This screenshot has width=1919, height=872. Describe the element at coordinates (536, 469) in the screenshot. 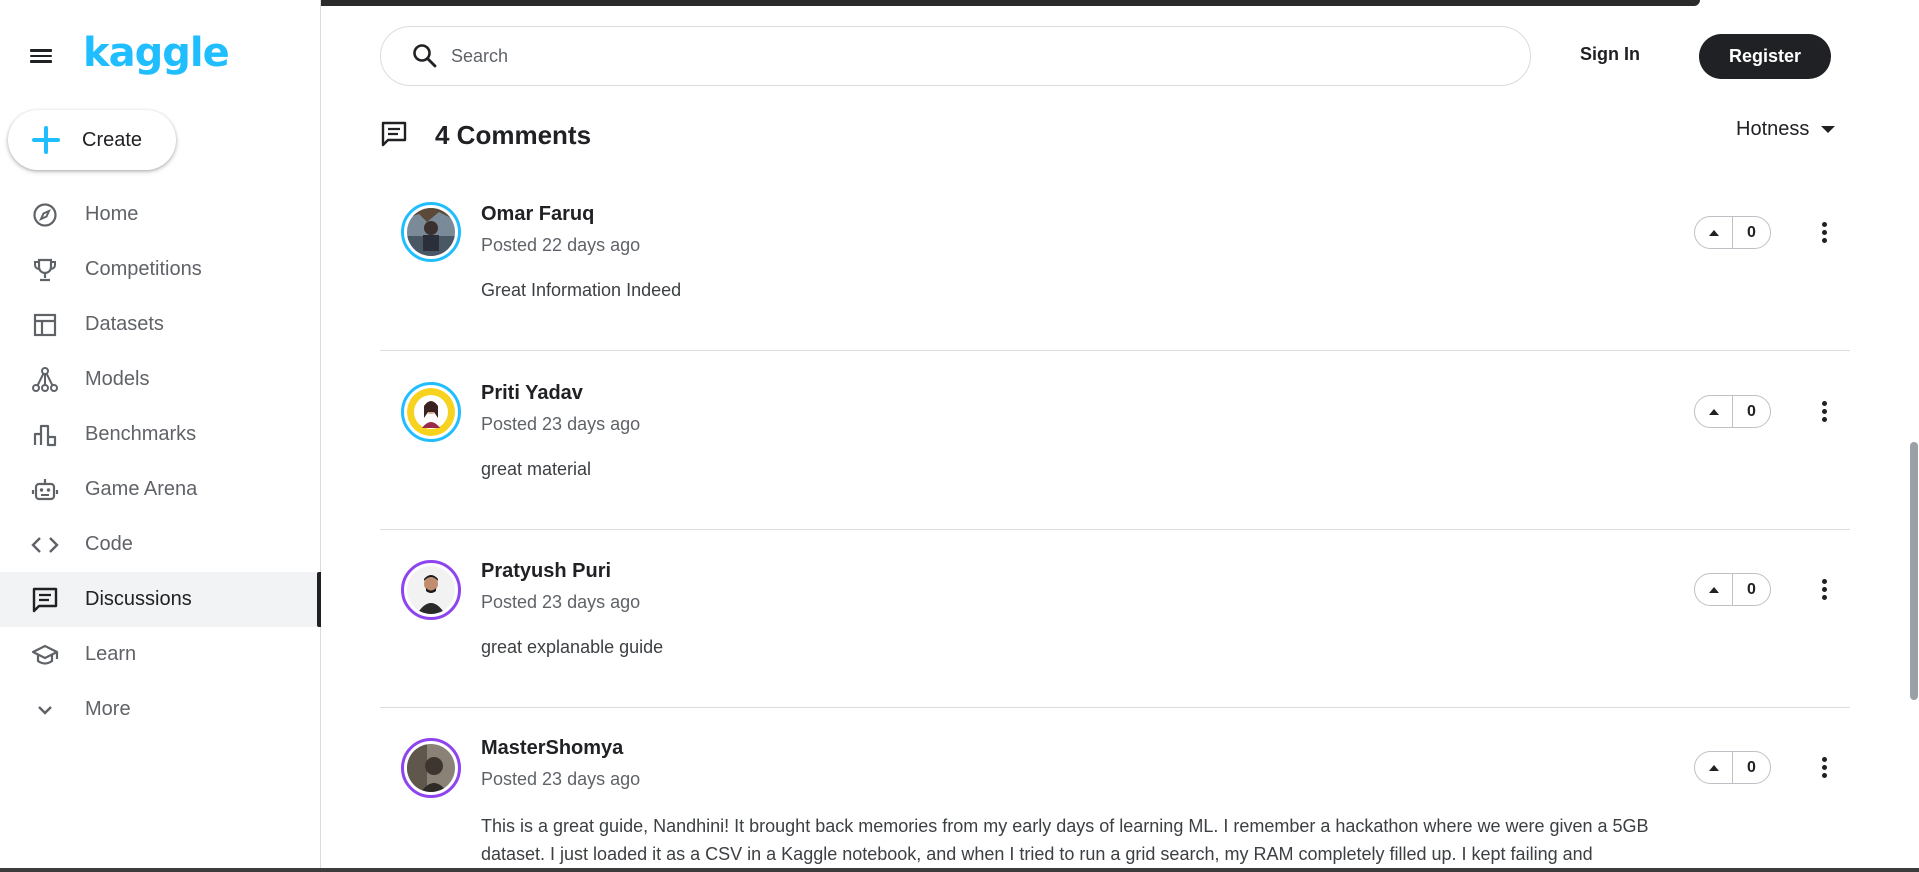

I see `comment-body: great material` at that location.